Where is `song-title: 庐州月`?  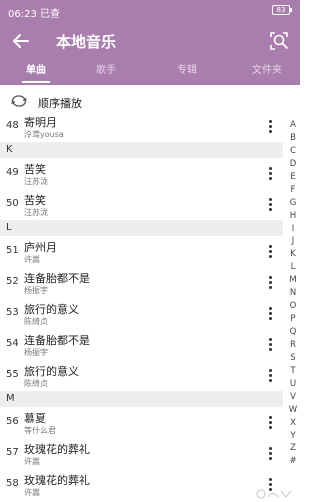 song-title: 庐州月 is located at coordinates (40, 247).